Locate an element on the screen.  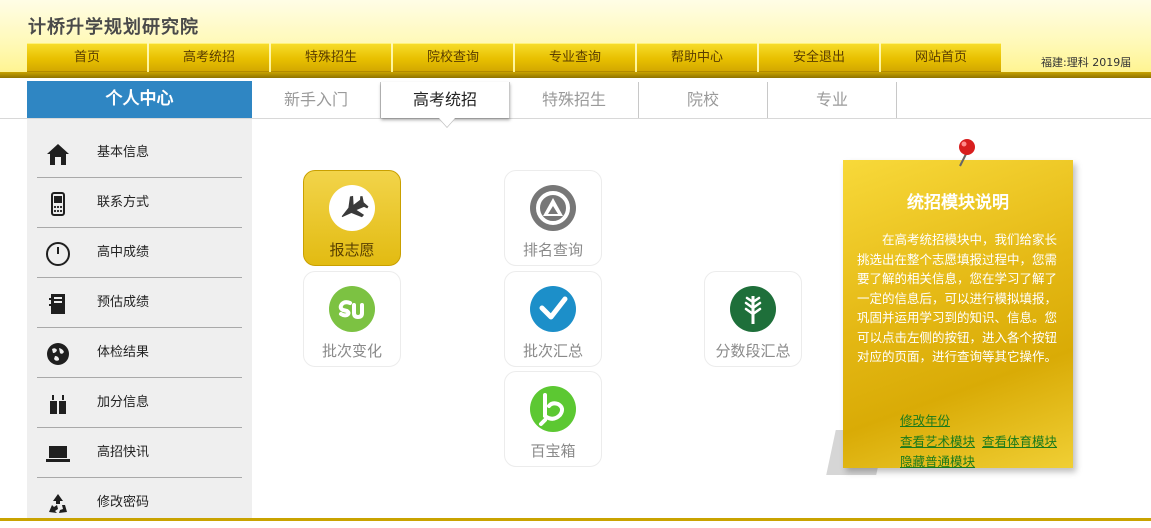
sidebar-item-medical: 体检结果 is located at coordinates (139, 353).